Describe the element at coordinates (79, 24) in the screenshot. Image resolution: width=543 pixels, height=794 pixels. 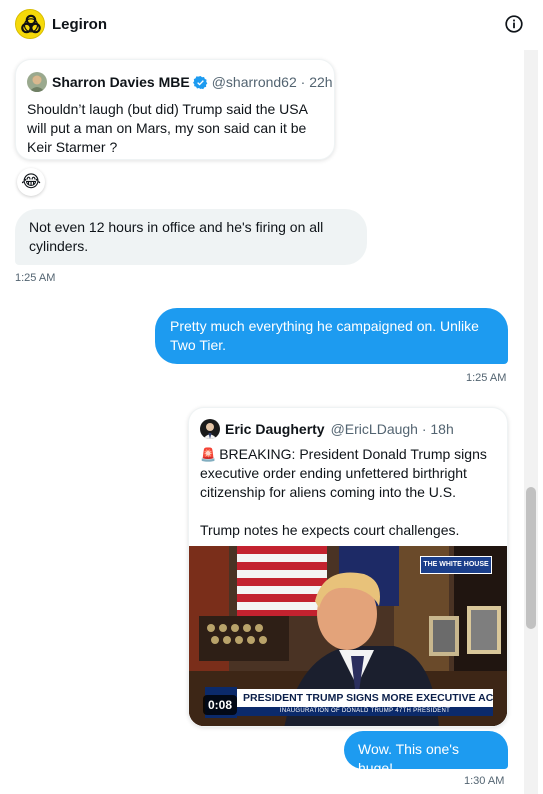
I see `conversation-title: Legiron` at that location.